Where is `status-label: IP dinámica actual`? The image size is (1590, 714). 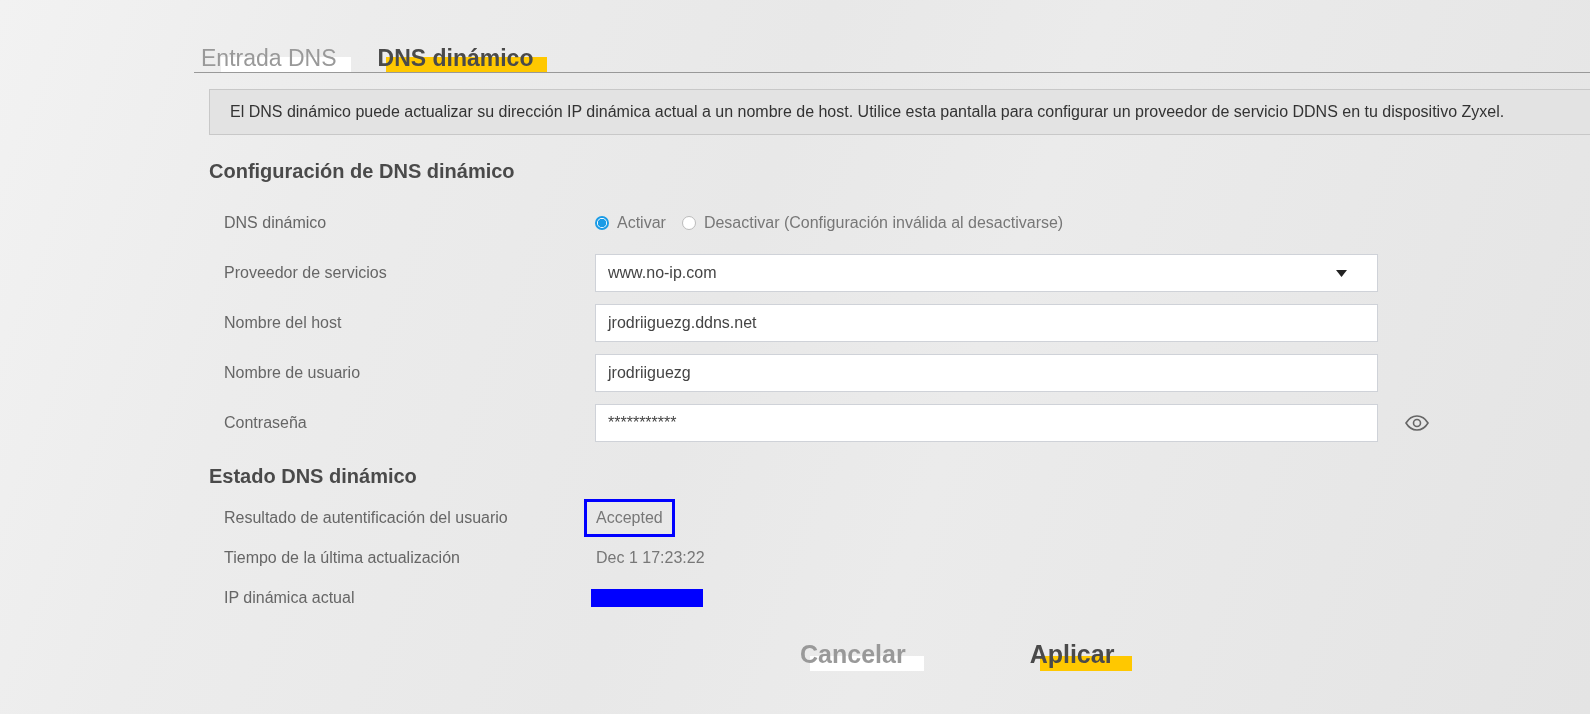 status-label: IP dinámica actual is located at coordinates (290, 598).